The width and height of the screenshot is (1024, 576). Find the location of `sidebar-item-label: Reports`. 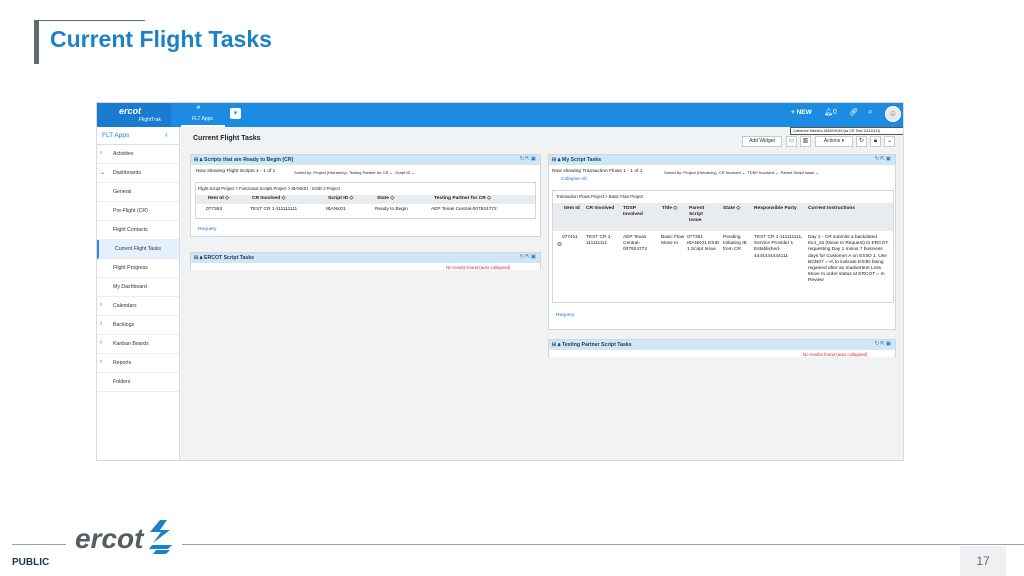

sidebar-item-label: Reports is located at coordinates (122, 363).